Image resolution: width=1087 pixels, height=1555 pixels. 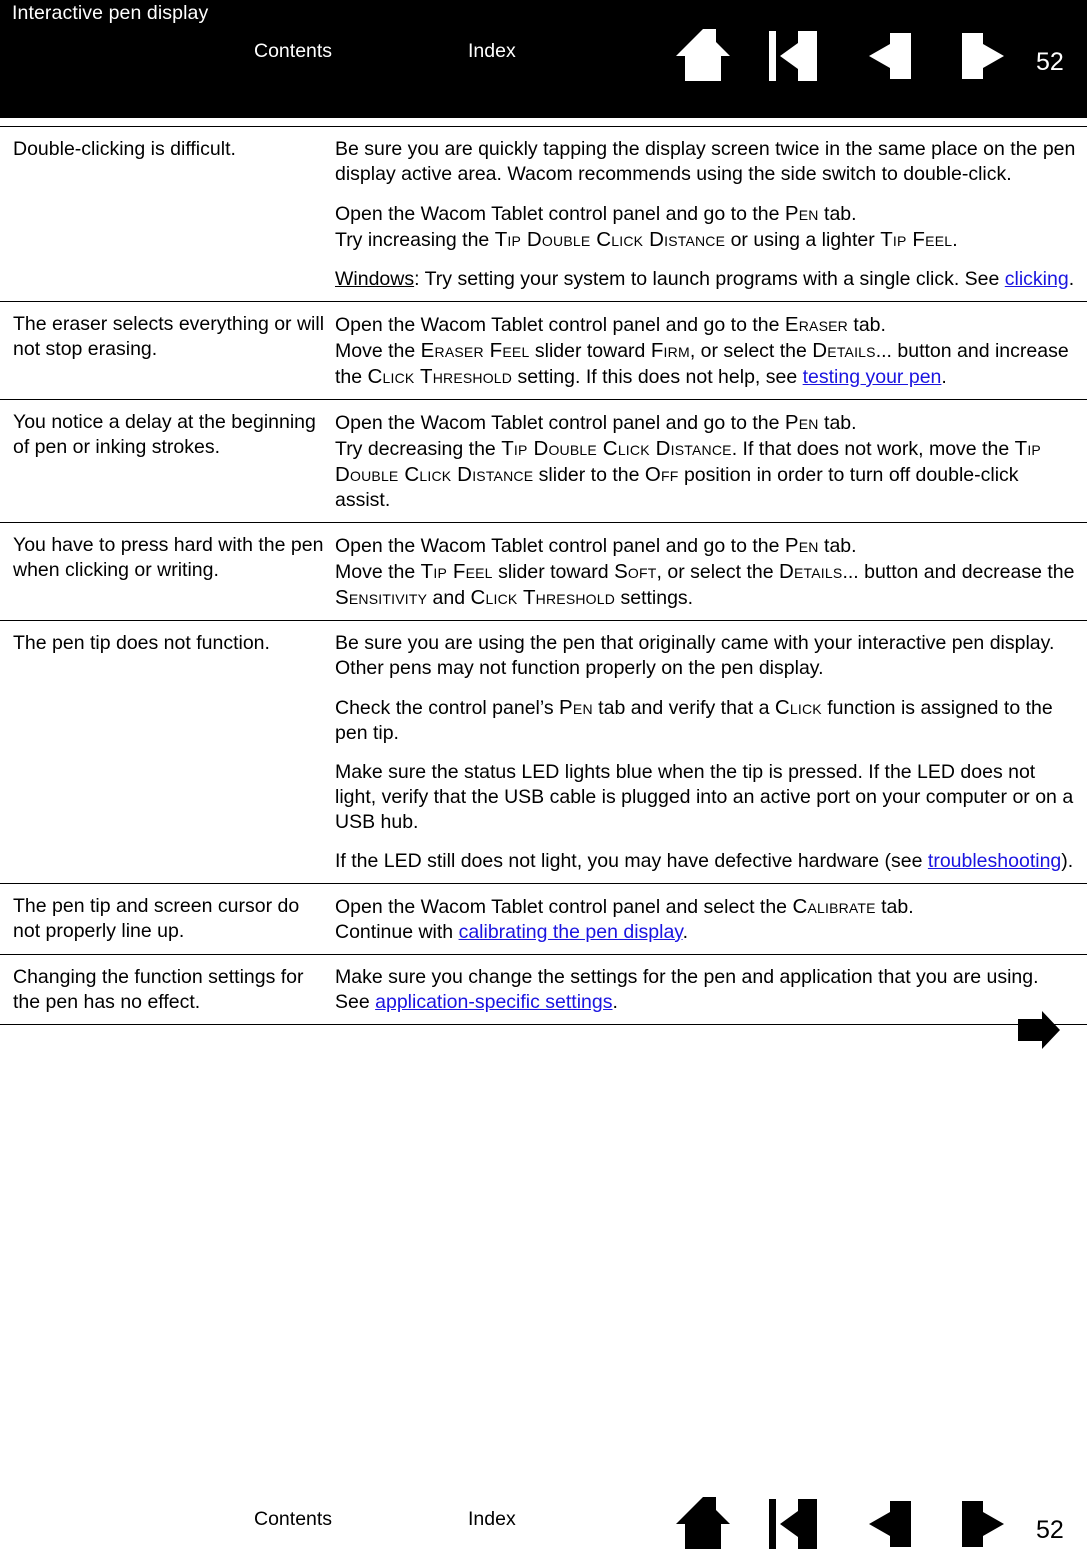 What do you see at coordinates (994, 861) in the screenshot?
I see `cross-reference-link: troubleshooting` at bounding box center [994, 861].